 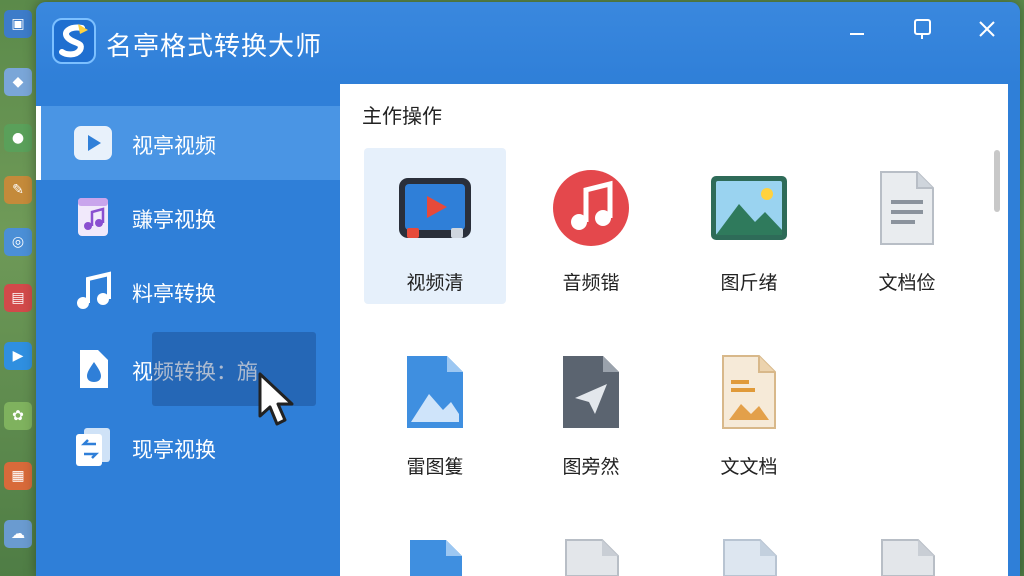 What do you see at coordinates (528, 43) in the screenshot?
I see `title-bar: 名亭格式转换大师` at bounding box center [528, 43].